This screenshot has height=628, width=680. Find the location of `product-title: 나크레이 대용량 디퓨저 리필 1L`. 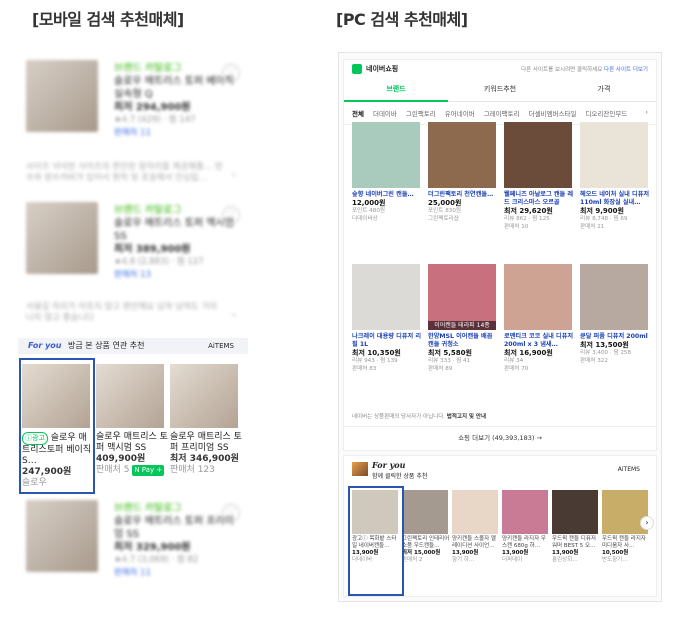

product-title: 나크레이 대용량 디퓨저 리필 1L is located at coordinates (387, 341).